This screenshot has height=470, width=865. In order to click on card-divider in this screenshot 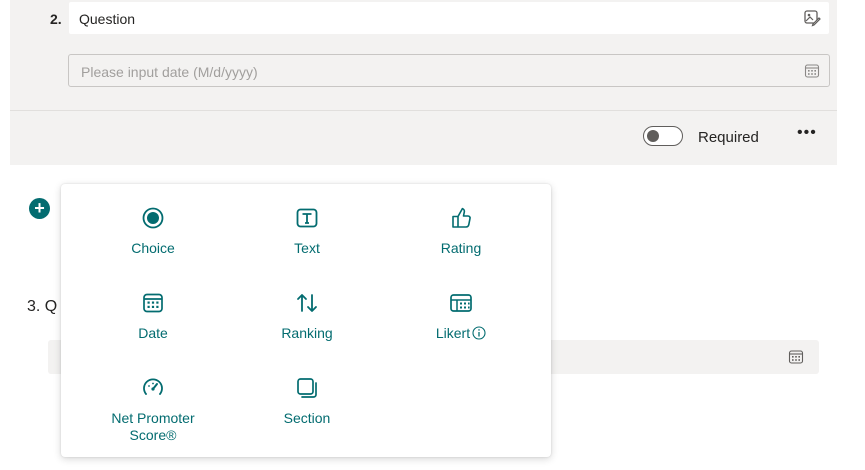, I will do `click(423, 110)`.